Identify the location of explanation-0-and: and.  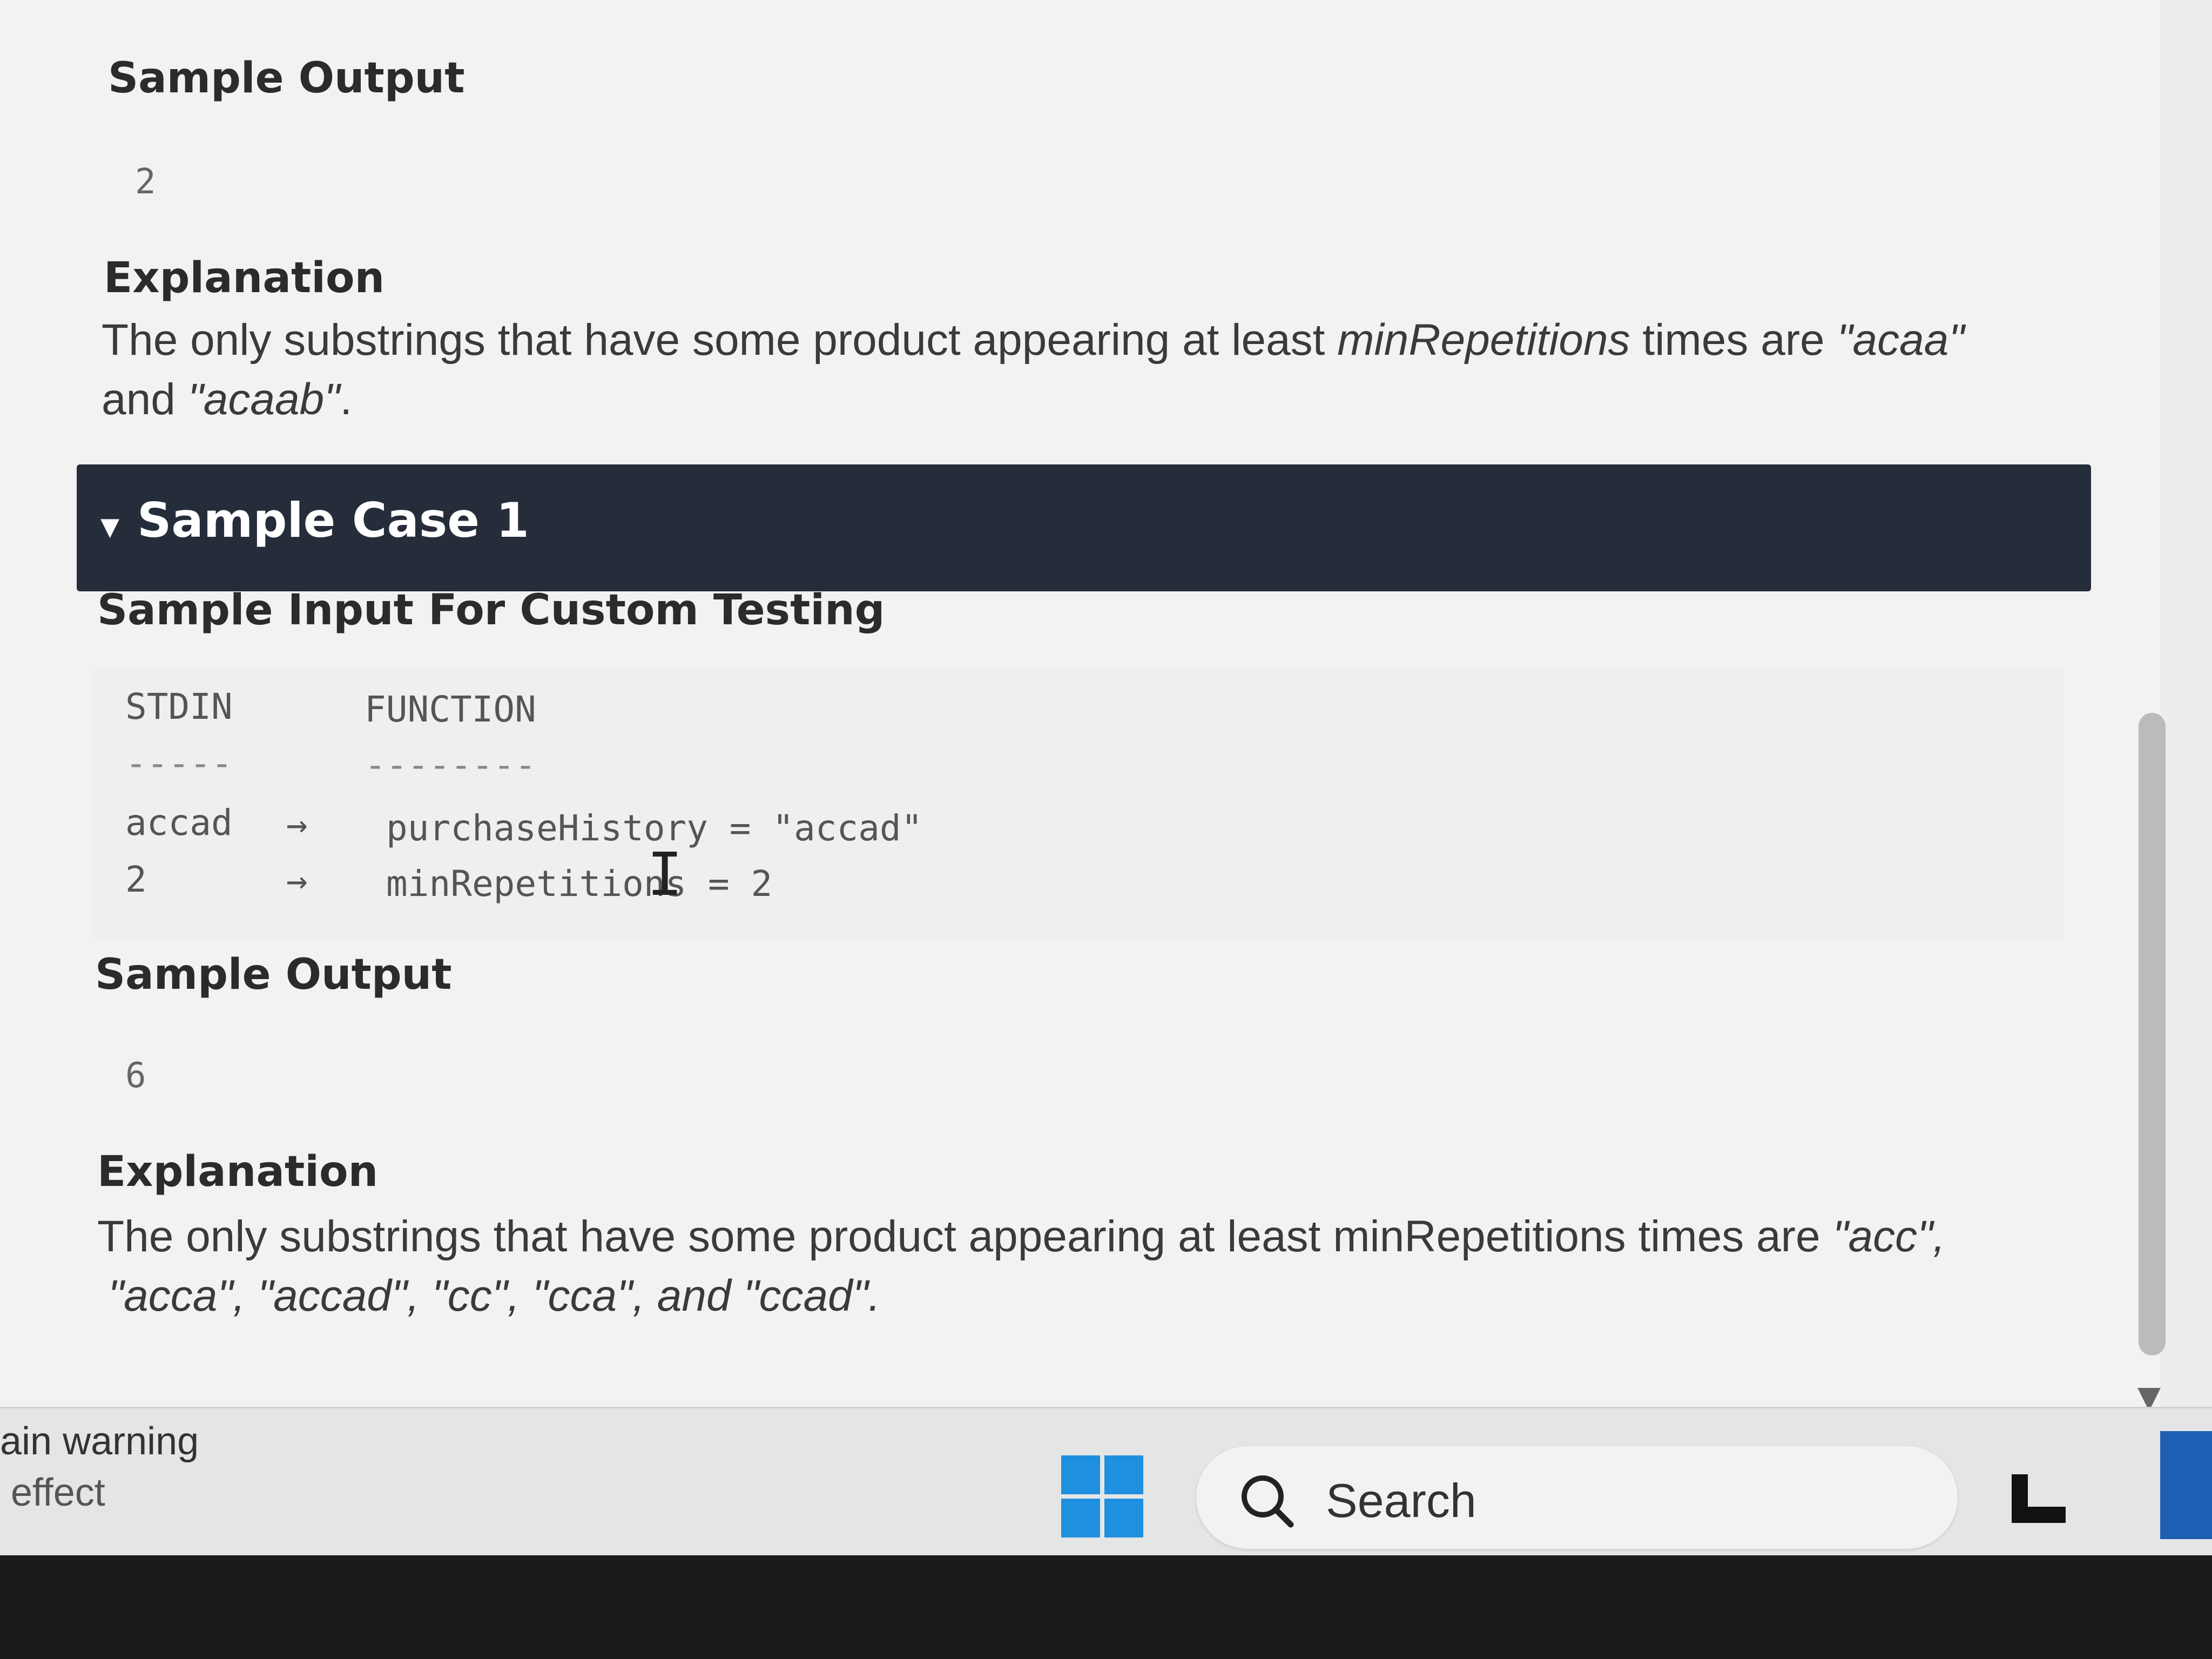
(139, 399).